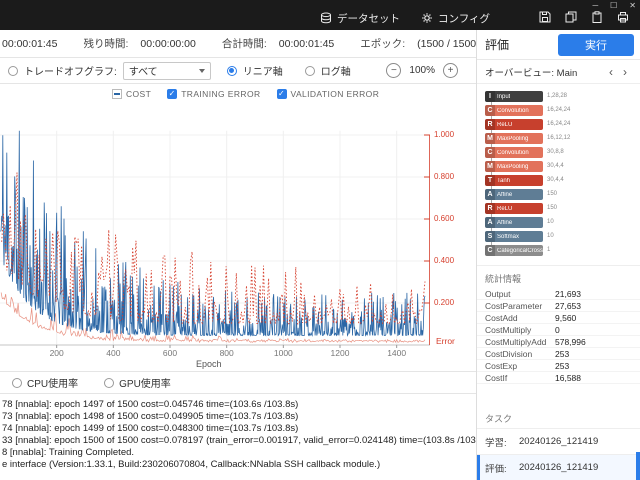 The width and height of the screenshot is (640, 480). I want to click on stat-row: CostDivision 253, so click(558, 354).